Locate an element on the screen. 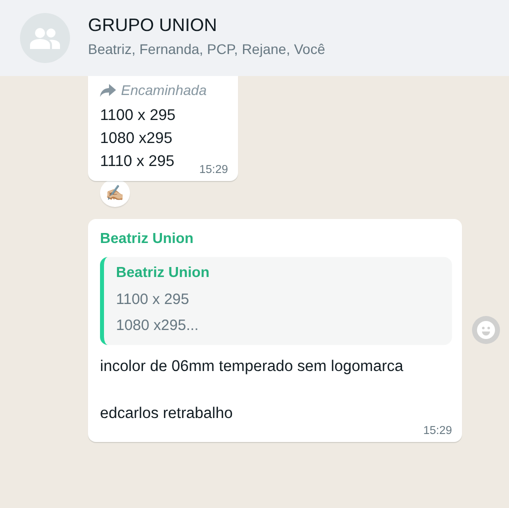 The height and width of the screenshot is (508, 509). smiley-icon is located at coordinates (486, 330).